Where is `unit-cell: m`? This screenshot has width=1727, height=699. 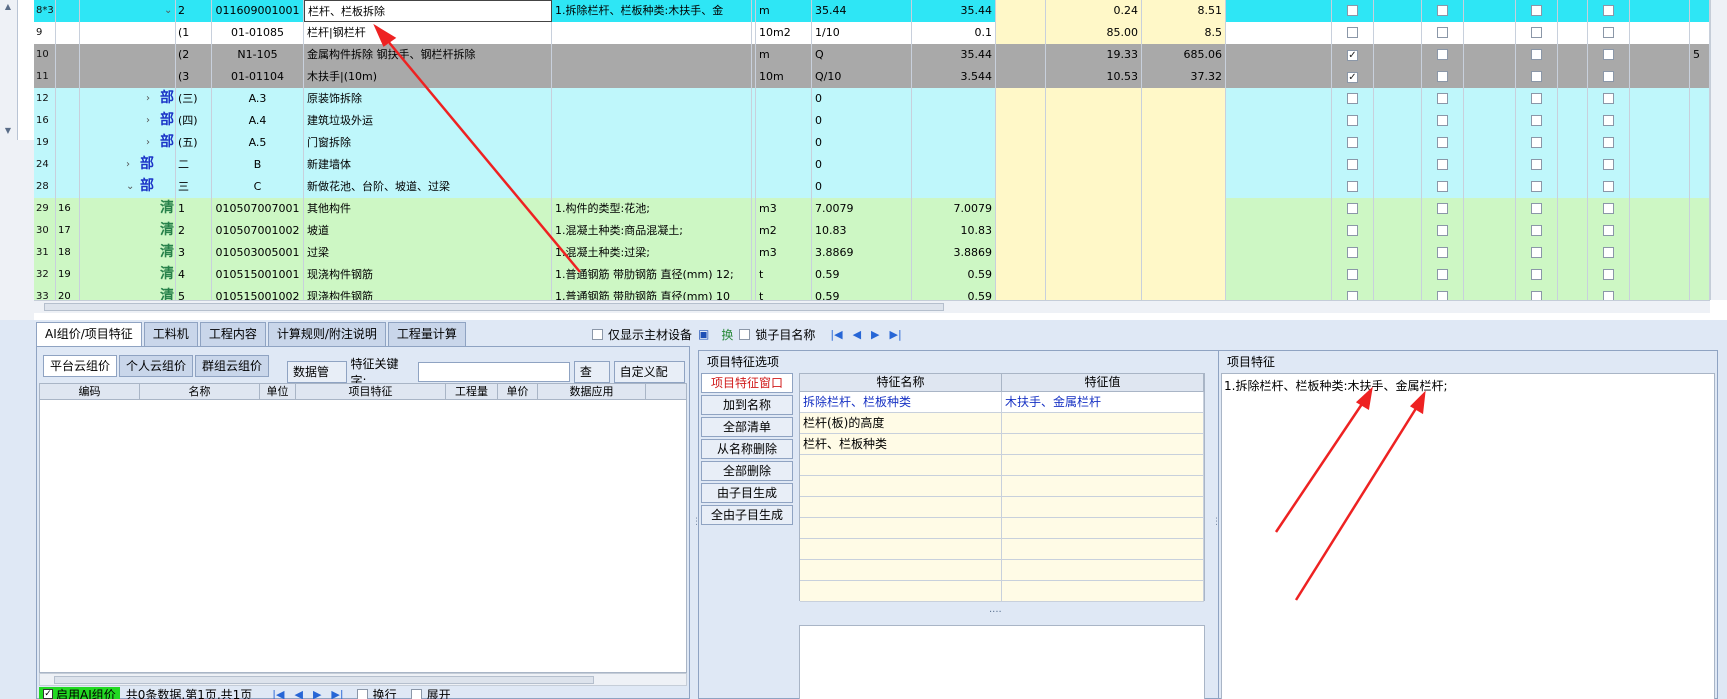 unit-cell: m is located at coordinates (784, 11).